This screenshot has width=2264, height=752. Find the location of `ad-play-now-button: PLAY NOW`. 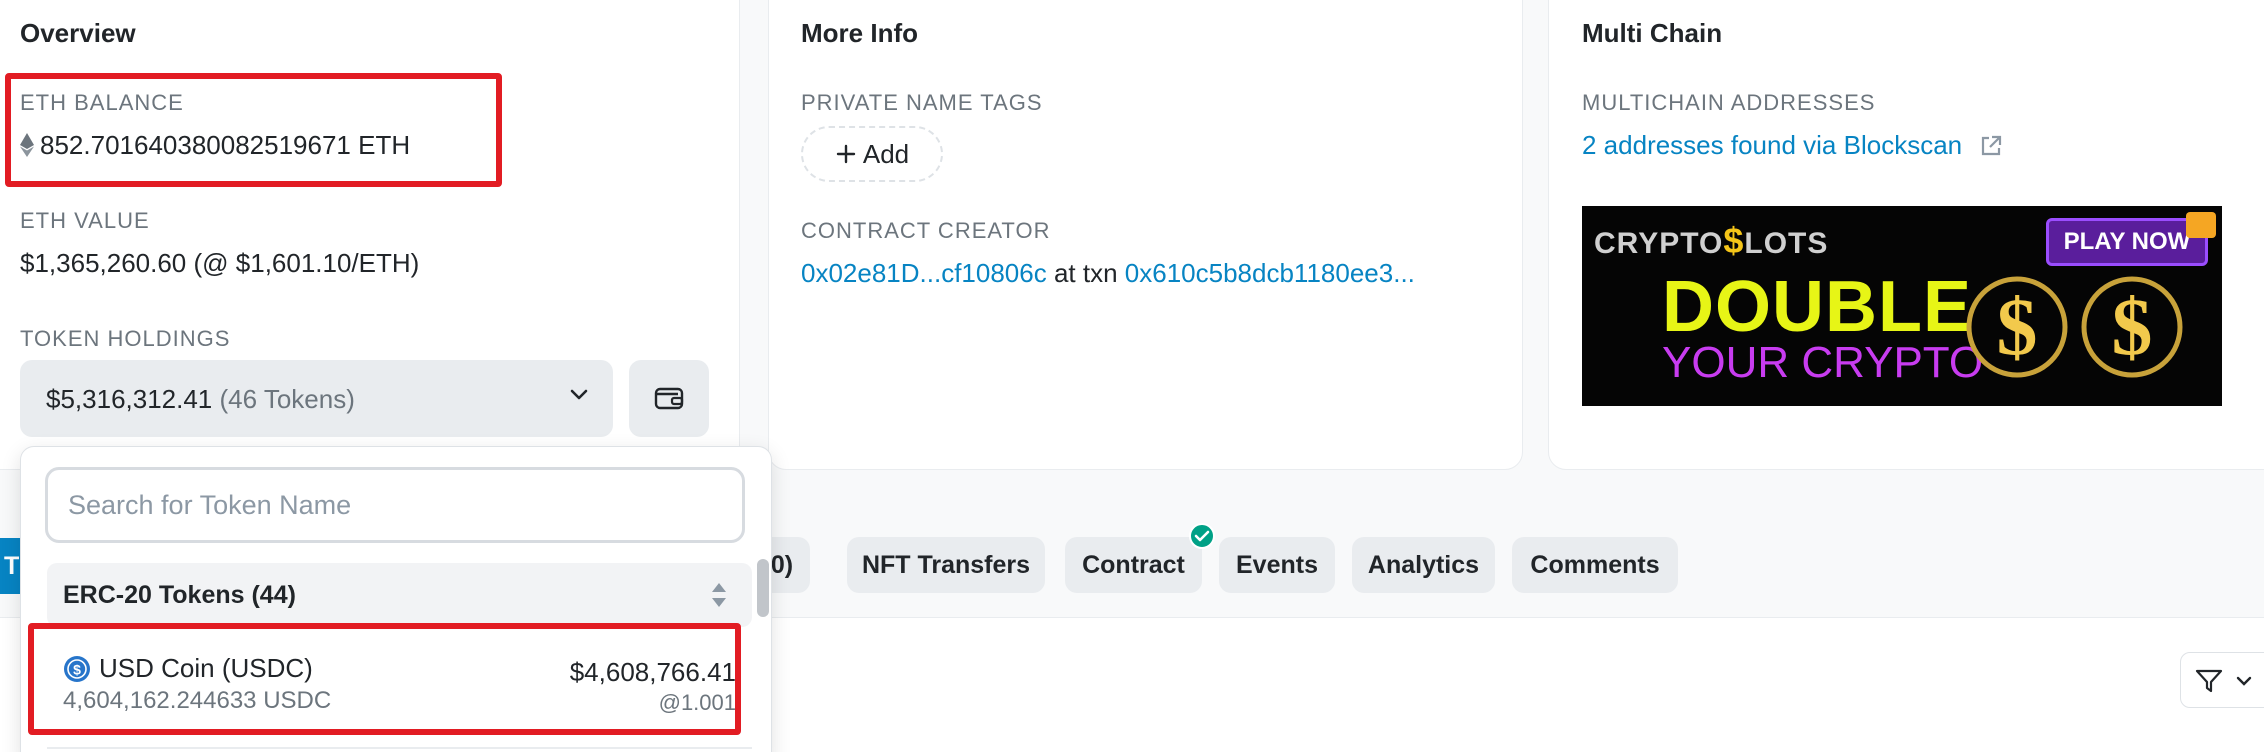

ad-play-now-button: PLAY NOW is located at coordinates (2127, 242).